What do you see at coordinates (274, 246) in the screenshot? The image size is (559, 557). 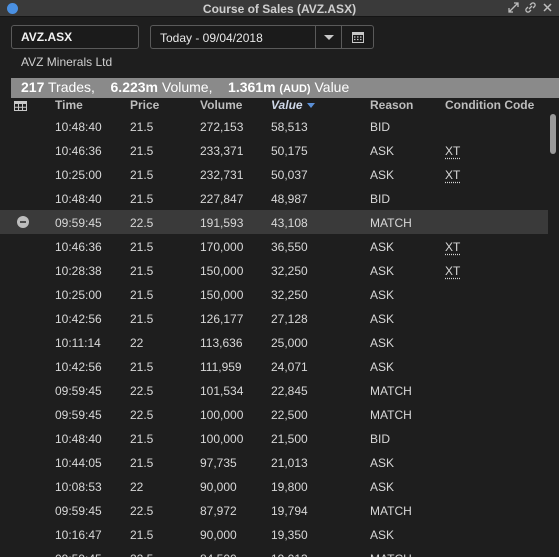 I see `table-row: 10:46:36 21.5 170,000 36,550 ASK XT` at bounding box center [274, 246].